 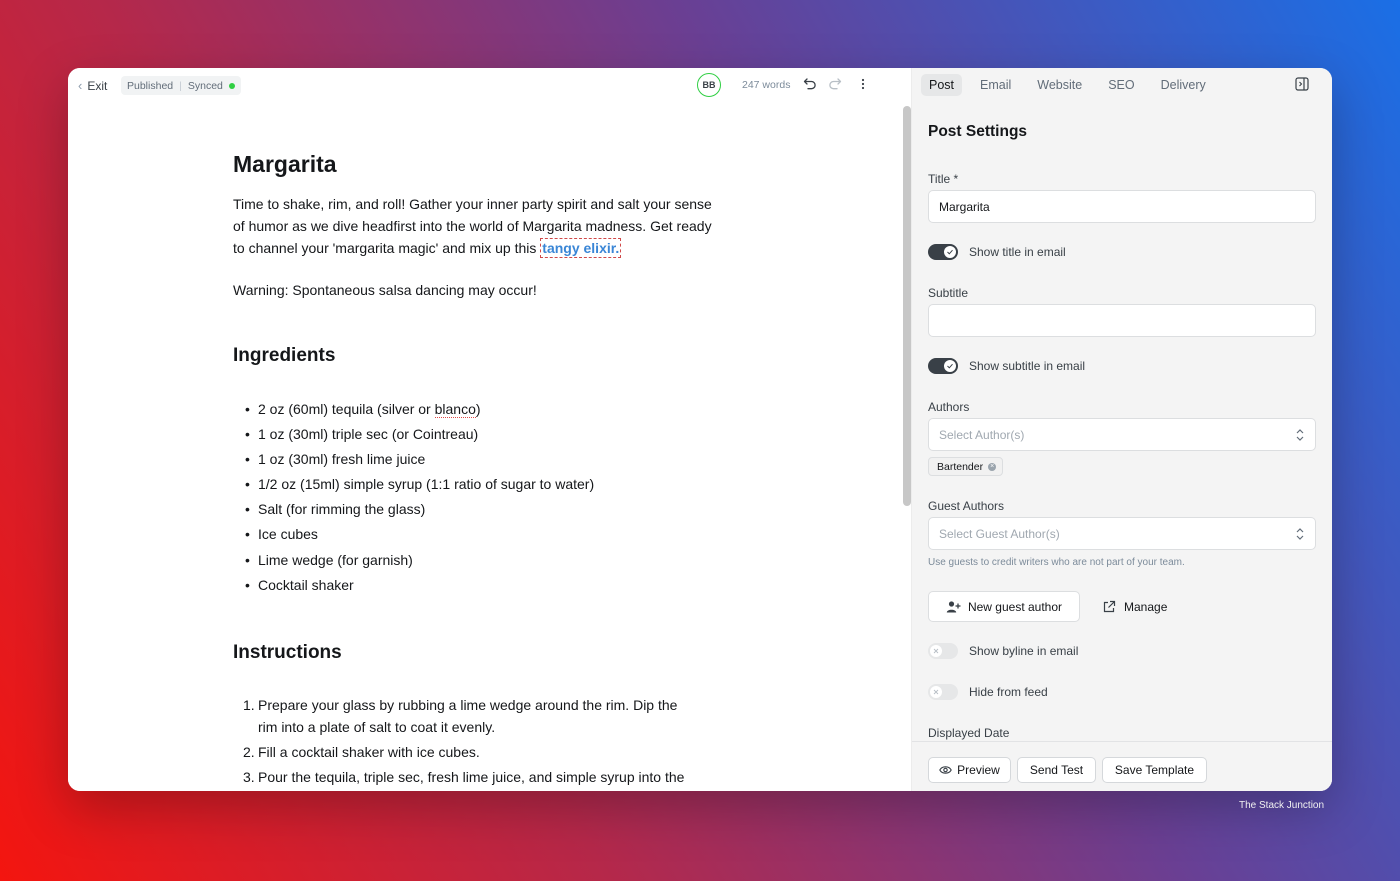 What do you see at coordinates (249, 776) in the screenshot?
I see `list-number: 3.` at bounding box center [249, 776].